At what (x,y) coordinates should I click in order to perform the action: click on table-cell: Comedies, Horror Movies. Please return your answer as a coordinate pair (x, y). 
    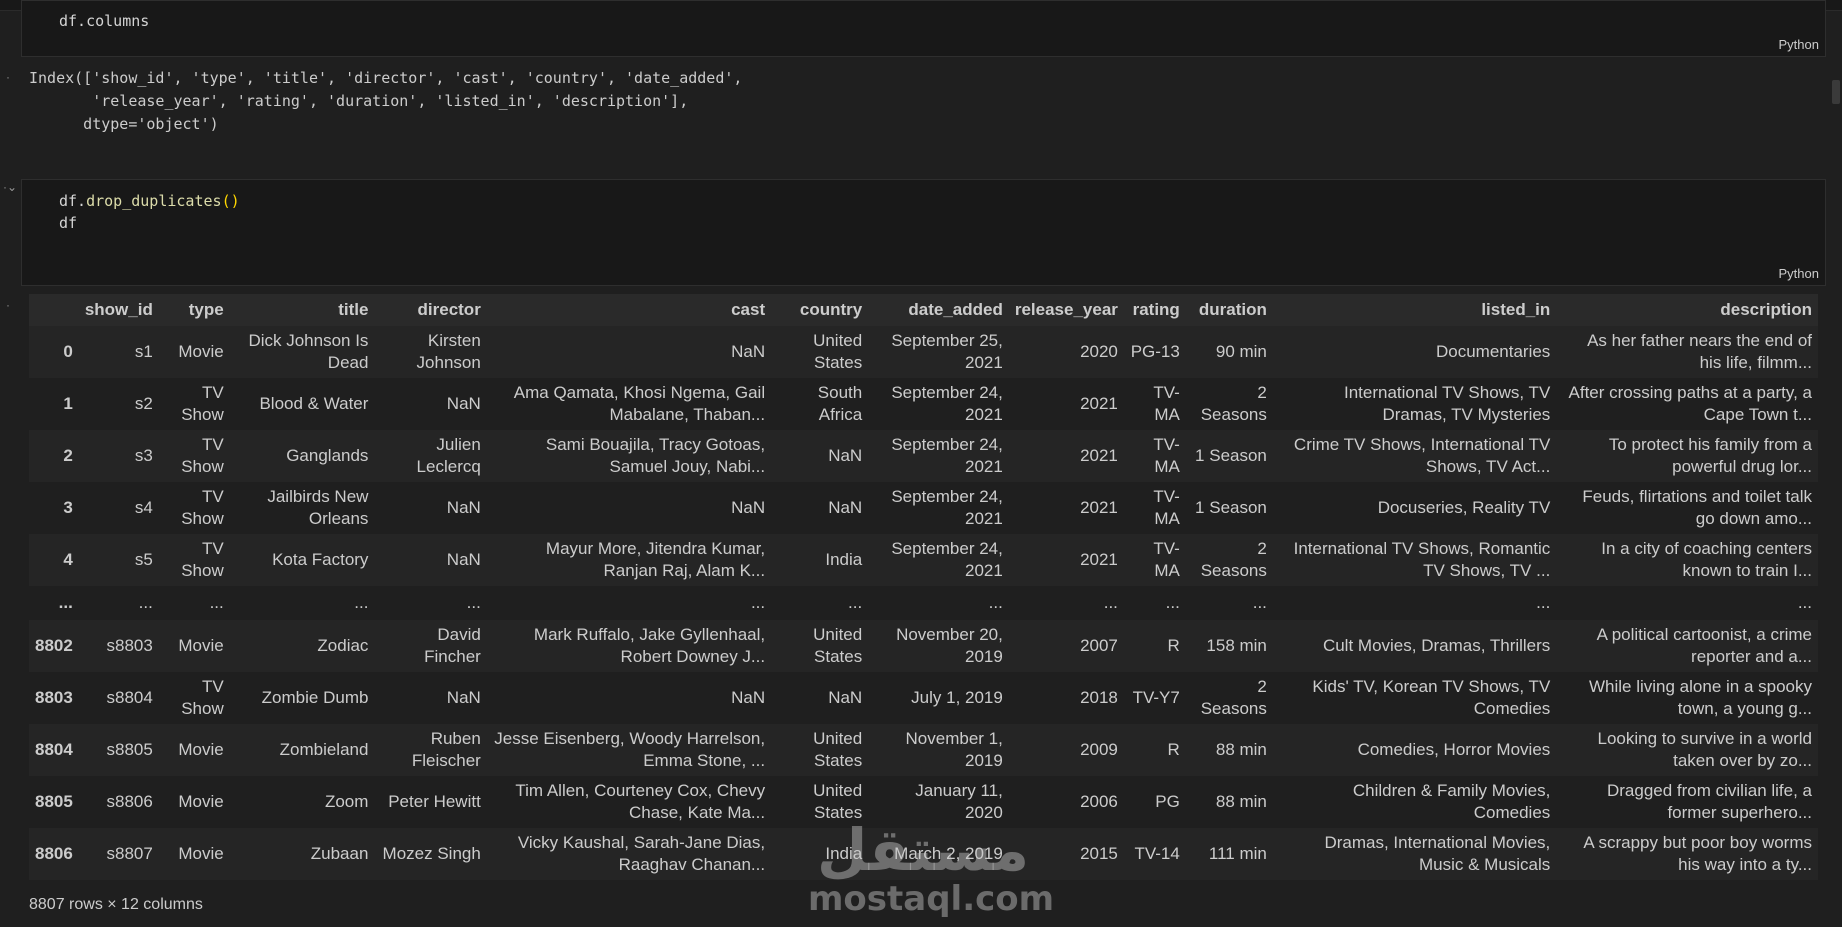
    Looking at the image, I should click on (1454, 749).